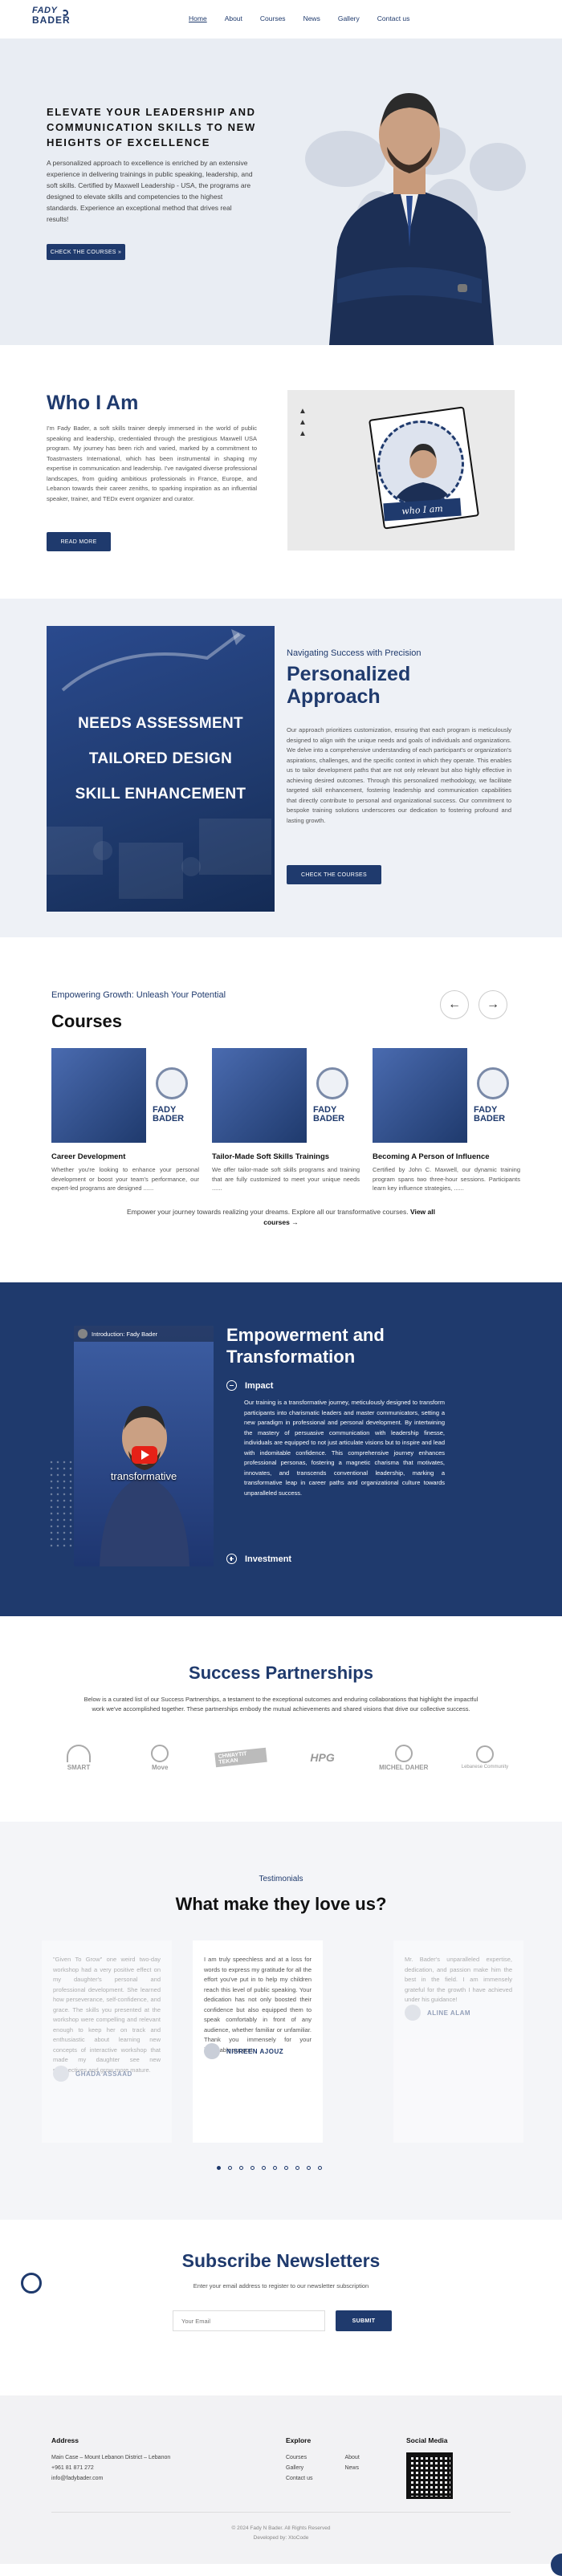 The image size is (562, 2576). Describe the element at coordinates (334, 874) in the screenshot. I see `approach-courses-button: CHECK THE COURSES` at that location.